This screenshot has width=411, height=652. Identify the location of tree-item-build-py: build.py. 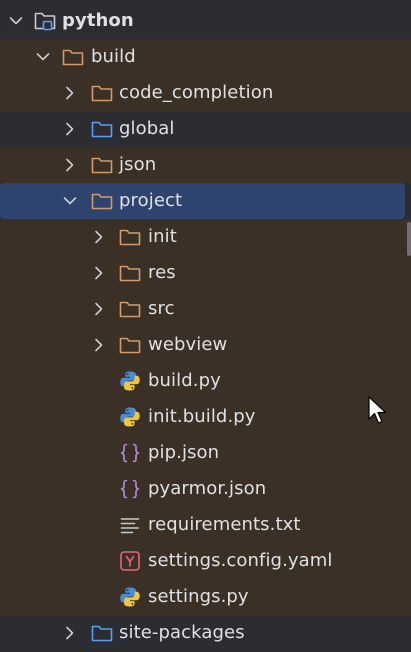
(205, 381).